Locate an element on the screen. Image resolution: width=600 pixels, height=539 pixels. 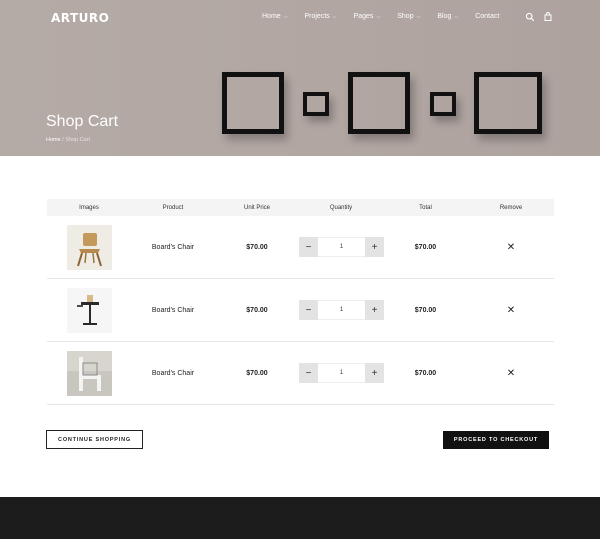
column-header-total: Total is located at coordinates (425, 207).